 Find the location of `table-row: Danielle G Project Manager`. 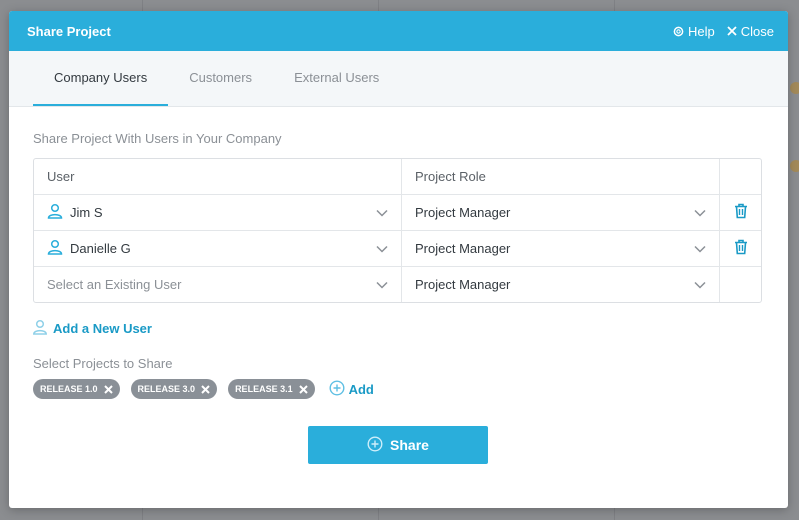

table-row: Danielle G Project Manager is located at coordinates (397, 248).